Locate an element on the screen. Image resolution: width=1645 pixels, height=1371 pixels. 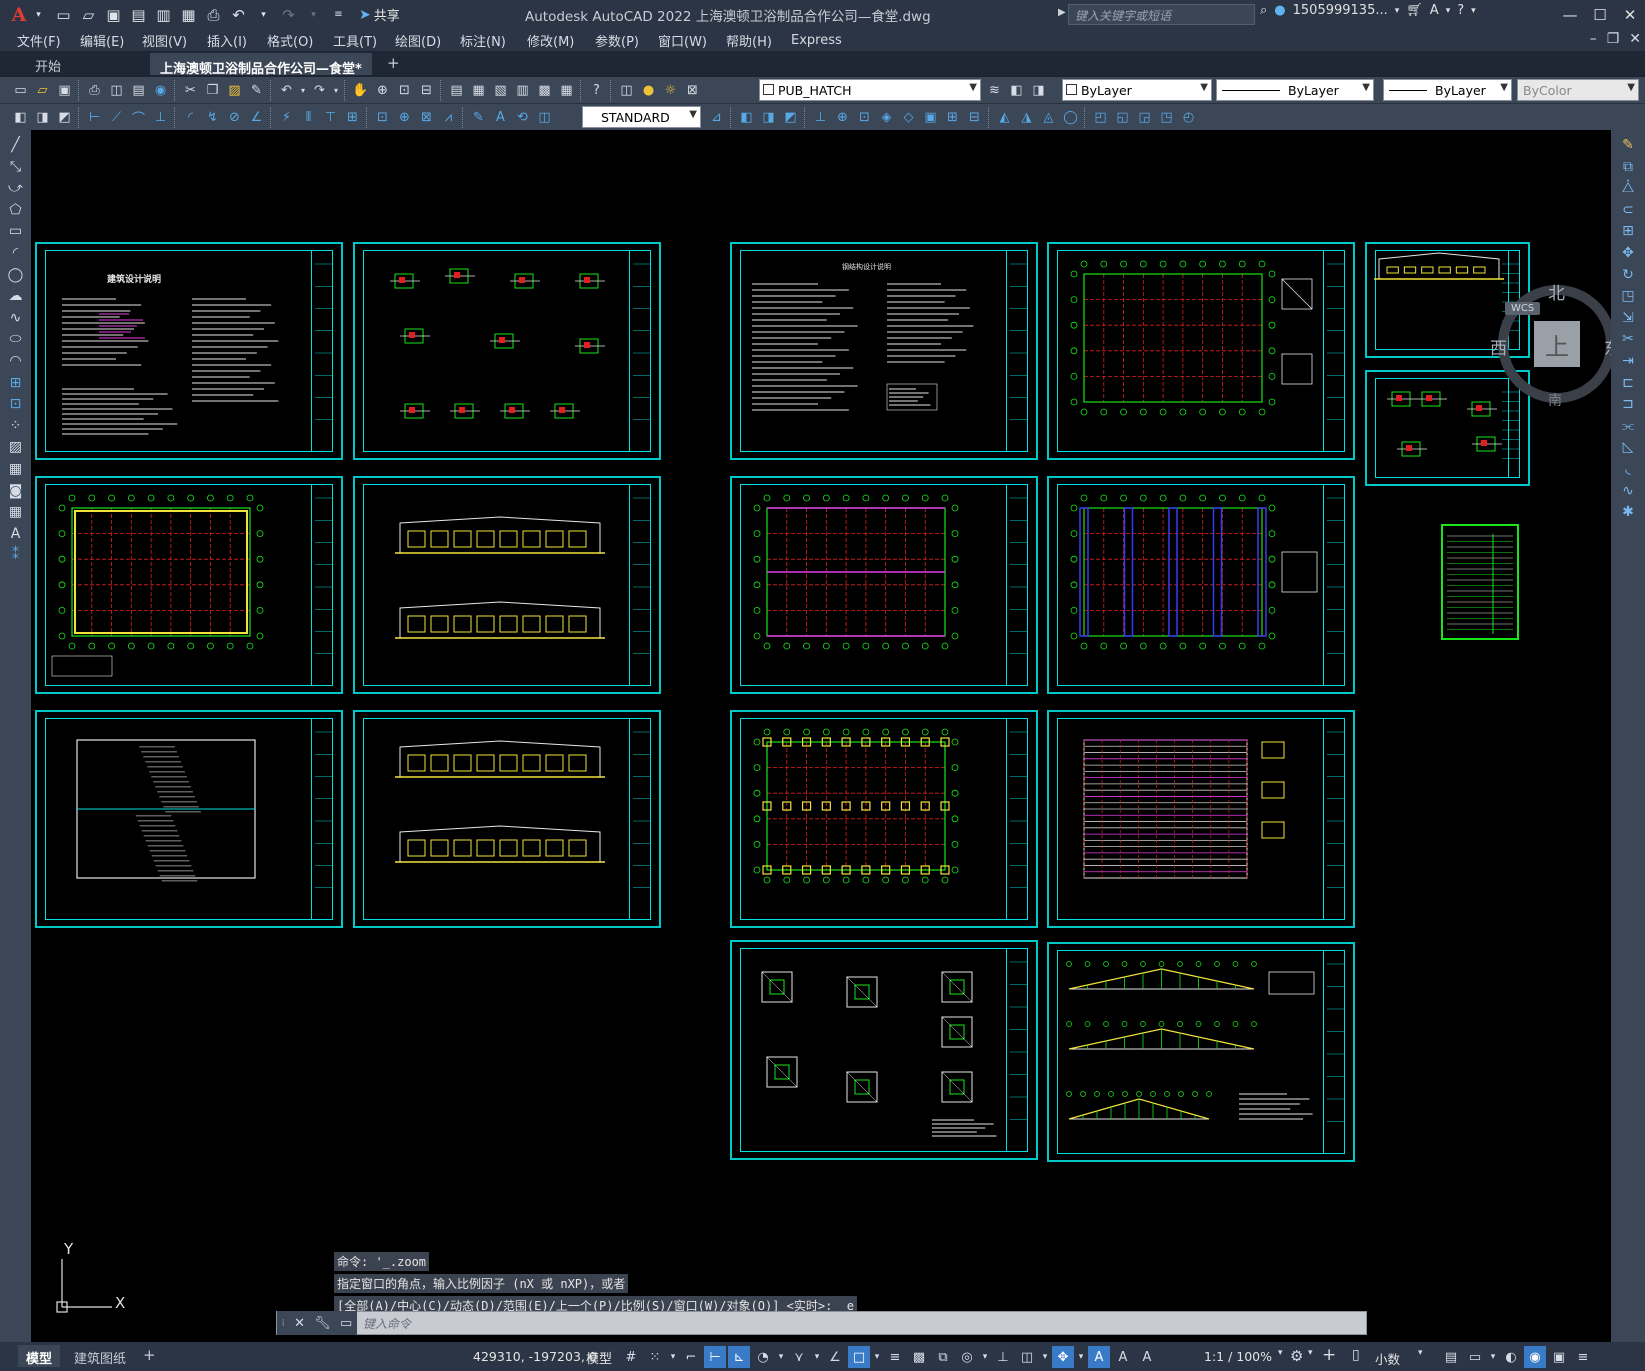
break-at-point-icon: ⊏ is located at coordinates (1628, 383).